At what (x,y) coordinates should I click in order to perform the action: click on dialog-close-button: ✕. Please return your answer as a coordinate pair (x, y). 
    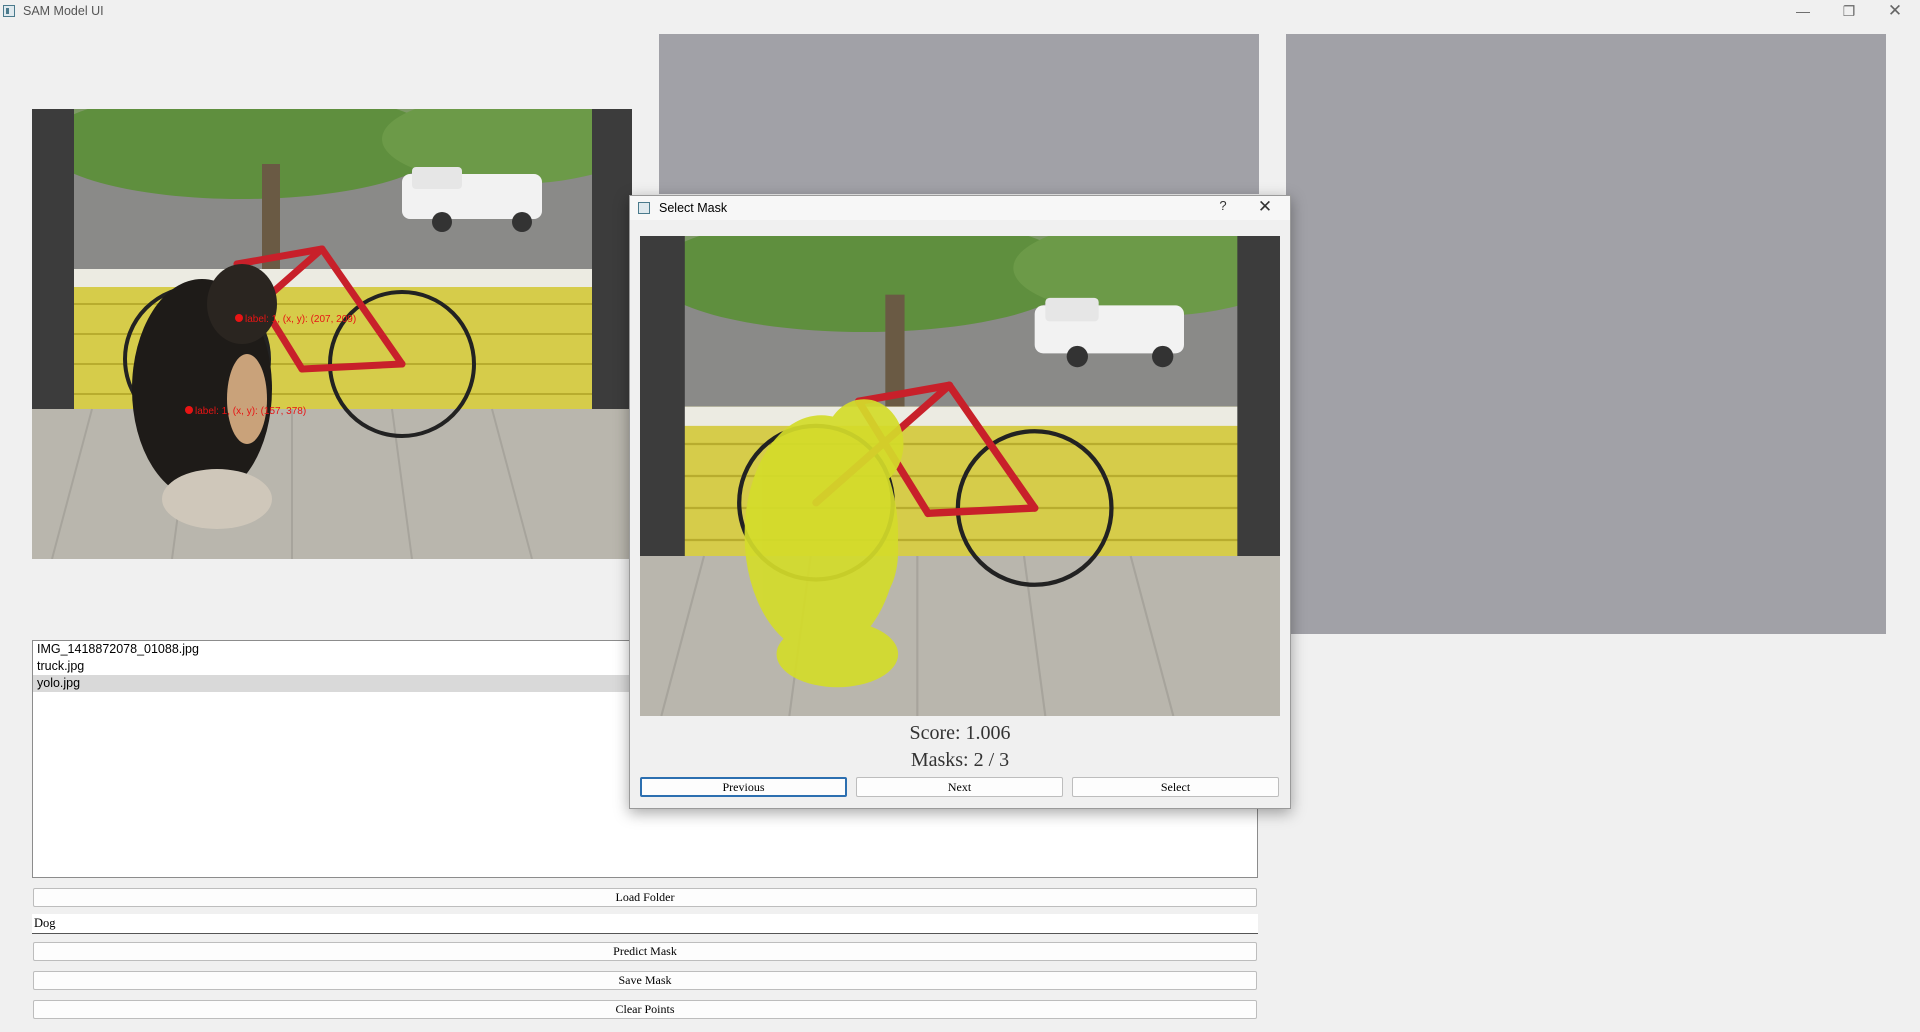
    Looking at the image, I should click on (1265, 207).